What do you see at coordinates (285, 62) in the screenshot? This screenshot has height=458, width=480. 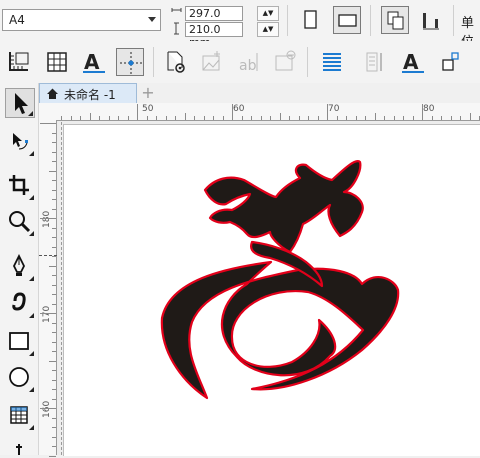 I see `remove-image-button` at bounding box center [285, 62].